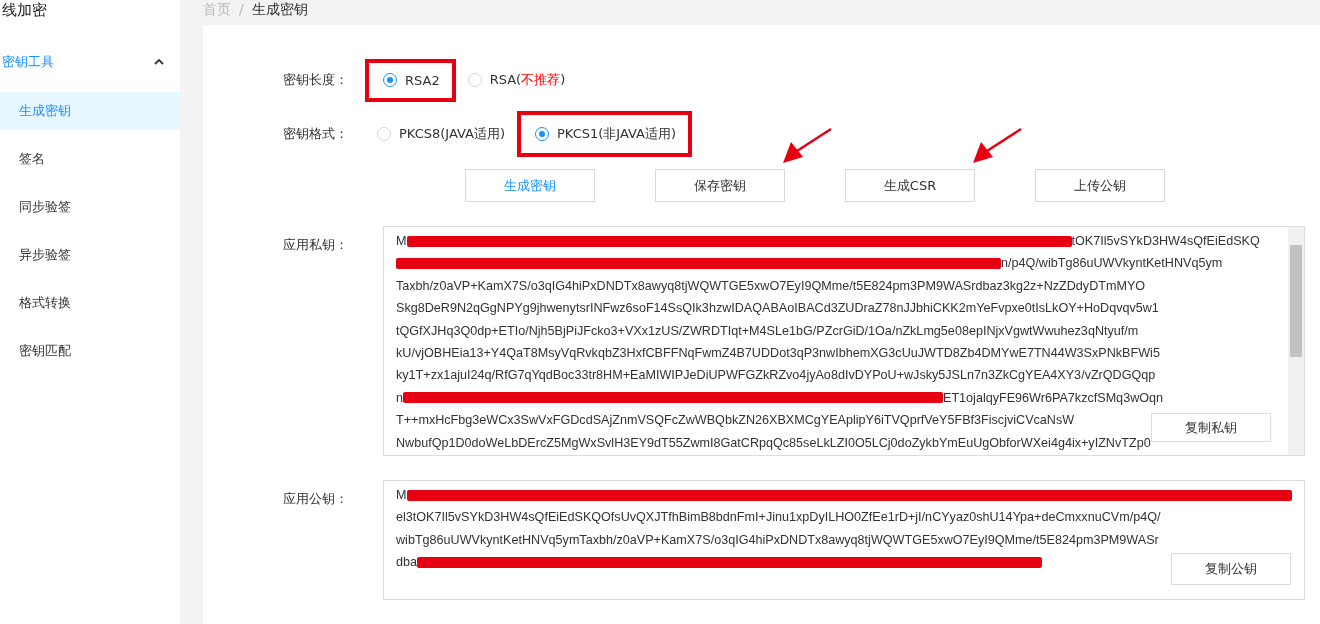 The width and height of the screenshot is (1320, 624). Describe the element at coordinates (90, 207) in the screenshot. I see `sidebar-item: 同步验签` at that location.